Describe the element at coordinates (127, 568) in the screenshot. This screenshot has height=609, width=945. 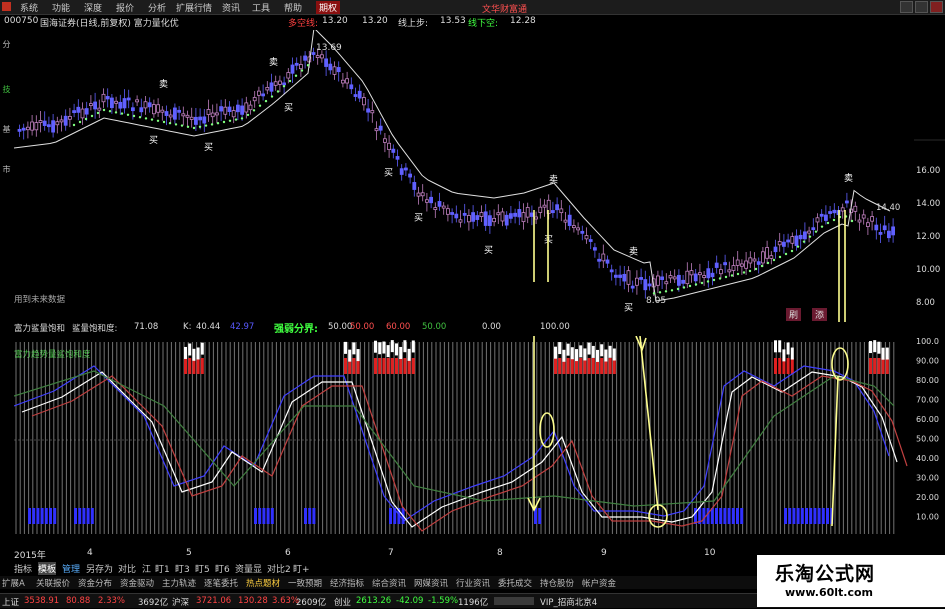
I see `tab-compare: 对比` at that location.